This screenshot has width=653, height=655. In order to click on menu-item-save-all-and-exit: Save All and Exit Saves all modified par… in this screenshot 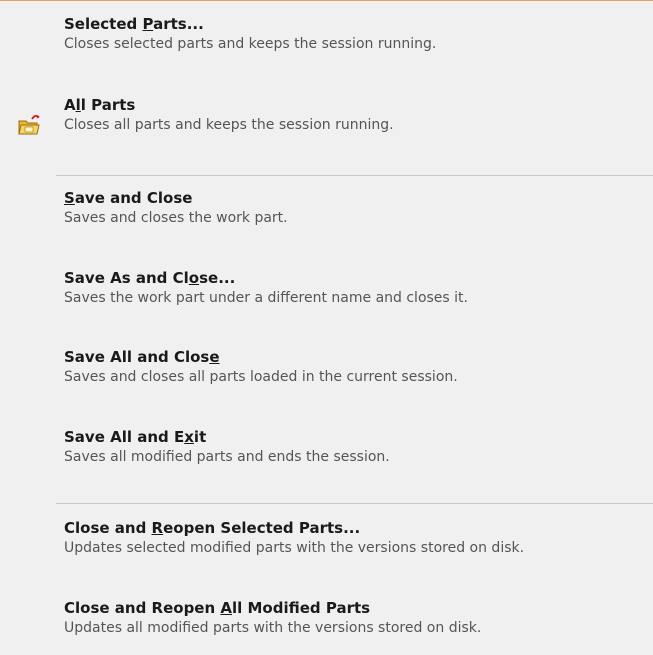, I will do `click(326, 447)`.